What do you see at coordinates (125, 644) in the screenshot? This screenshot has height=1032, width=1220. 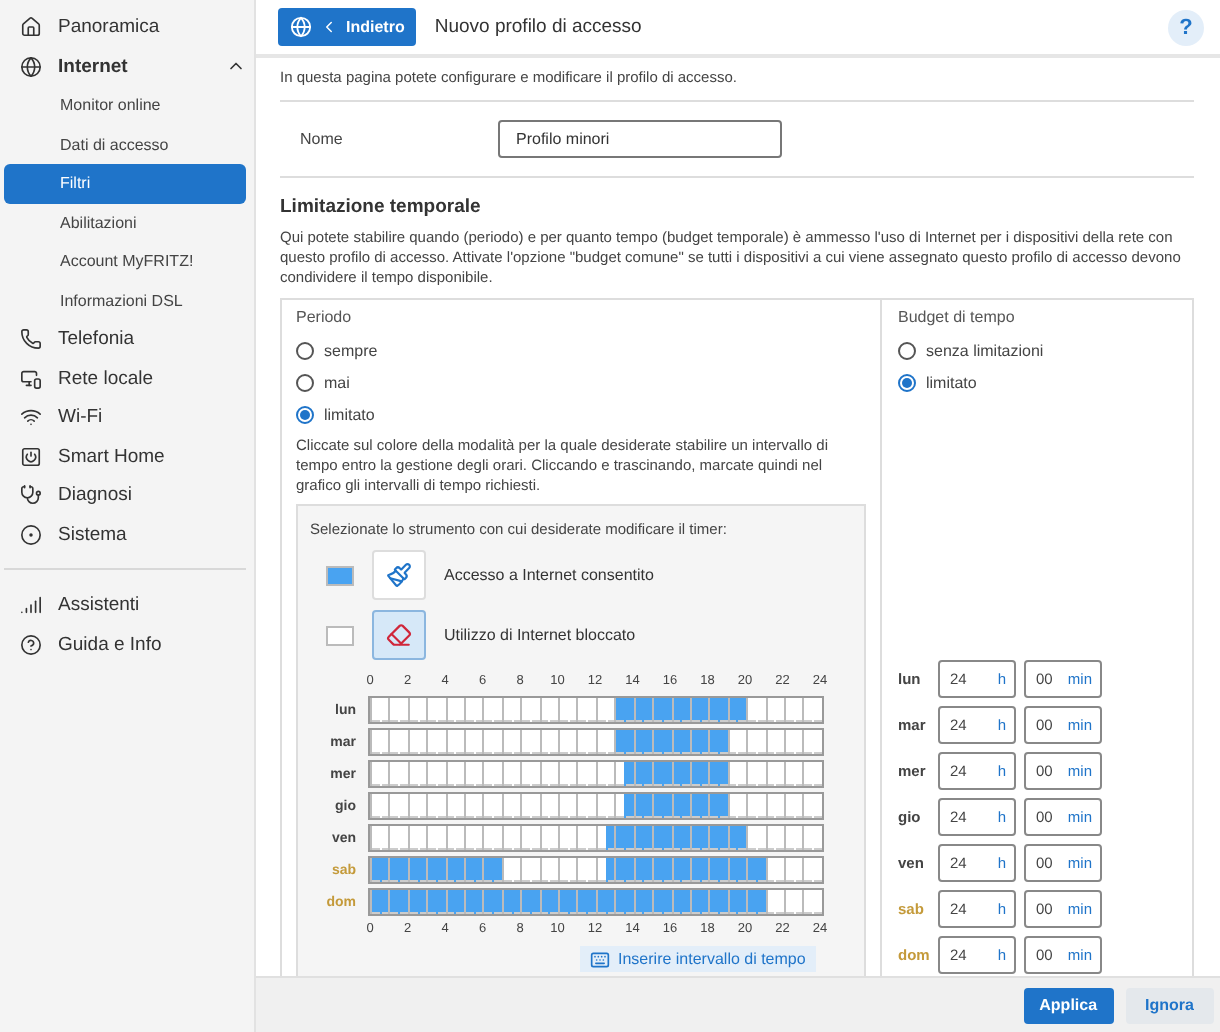 I see `nav-item: Guida e Info` at bounding box center [125, 644].